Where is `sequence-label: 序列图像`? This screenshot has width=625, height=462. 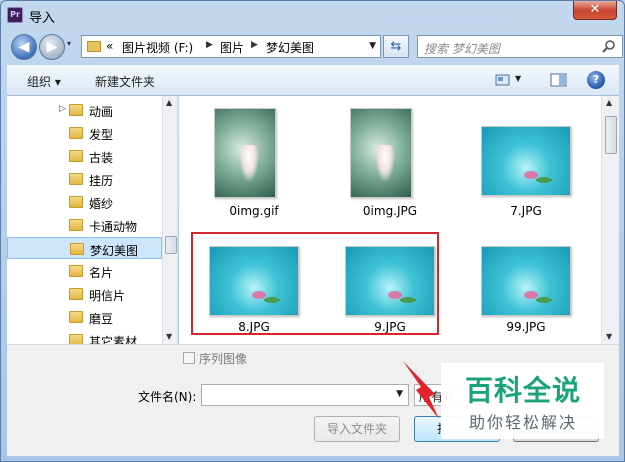 sequence-label: 序列图像 is located at coordinates (223, 359).